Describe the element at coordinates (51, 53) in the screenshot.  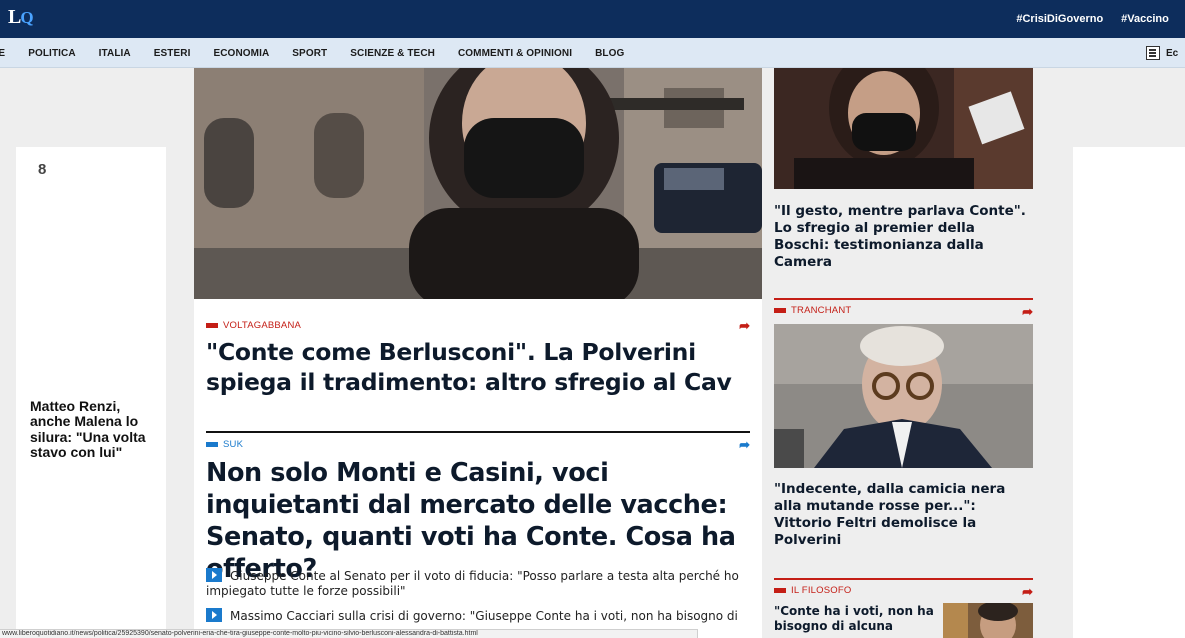
I see `nav-item-politica: POLITICA` at that location.